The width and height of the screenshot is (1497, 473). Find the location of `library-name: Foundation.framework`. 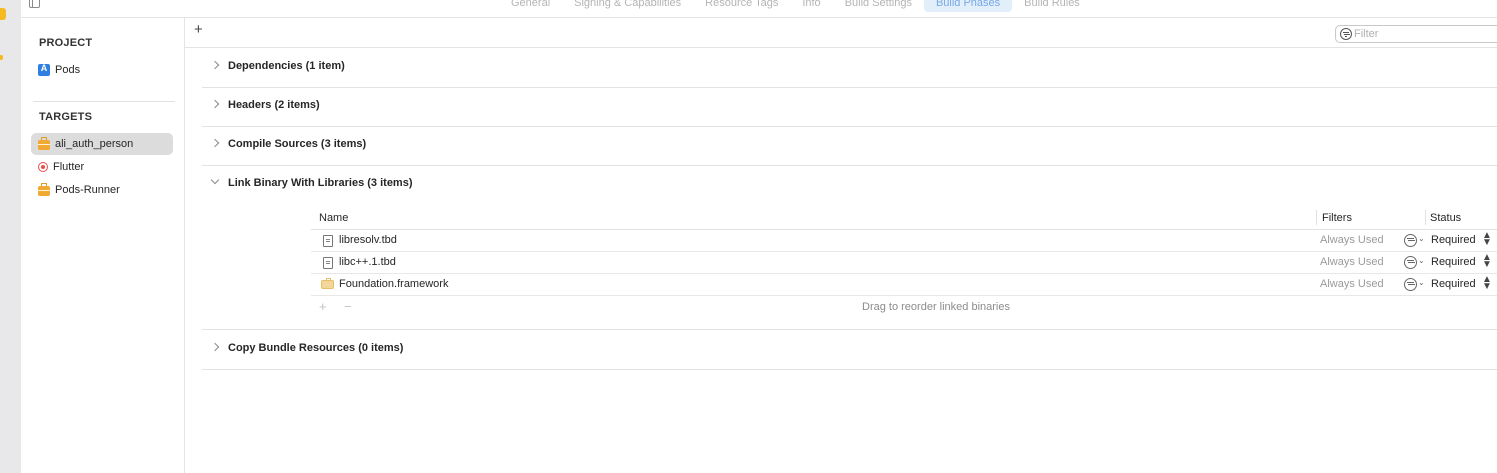

library-name: Foundation.framework is located at coordinates (394, 284).